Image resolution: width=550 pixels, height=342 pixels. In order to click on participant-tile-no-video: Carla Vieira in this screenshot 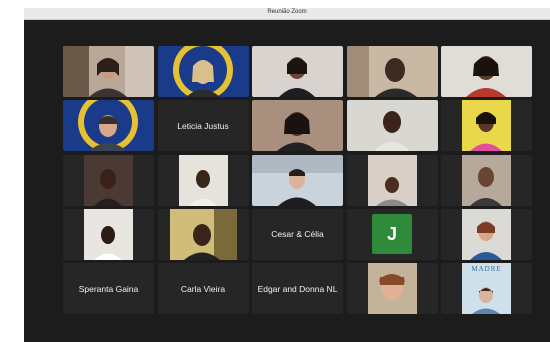, I will do `click(203, 288)`.